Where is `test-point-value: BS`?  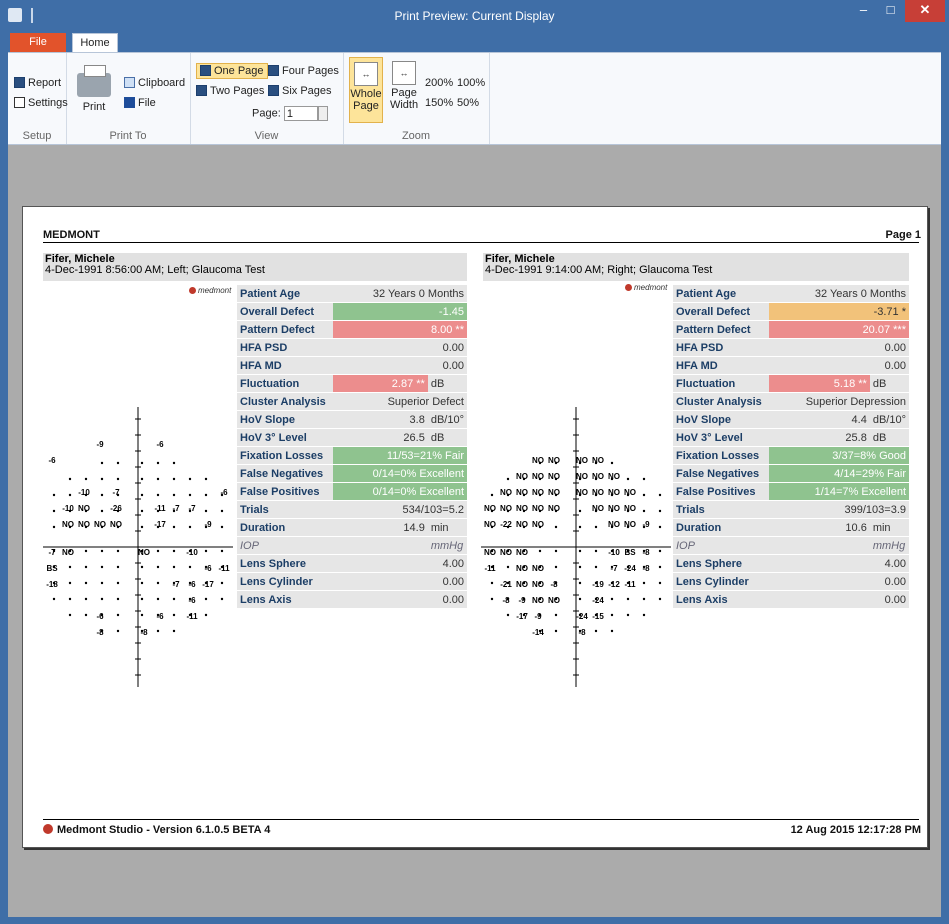
test-point-value: BS is located at coordinates (52, 568).